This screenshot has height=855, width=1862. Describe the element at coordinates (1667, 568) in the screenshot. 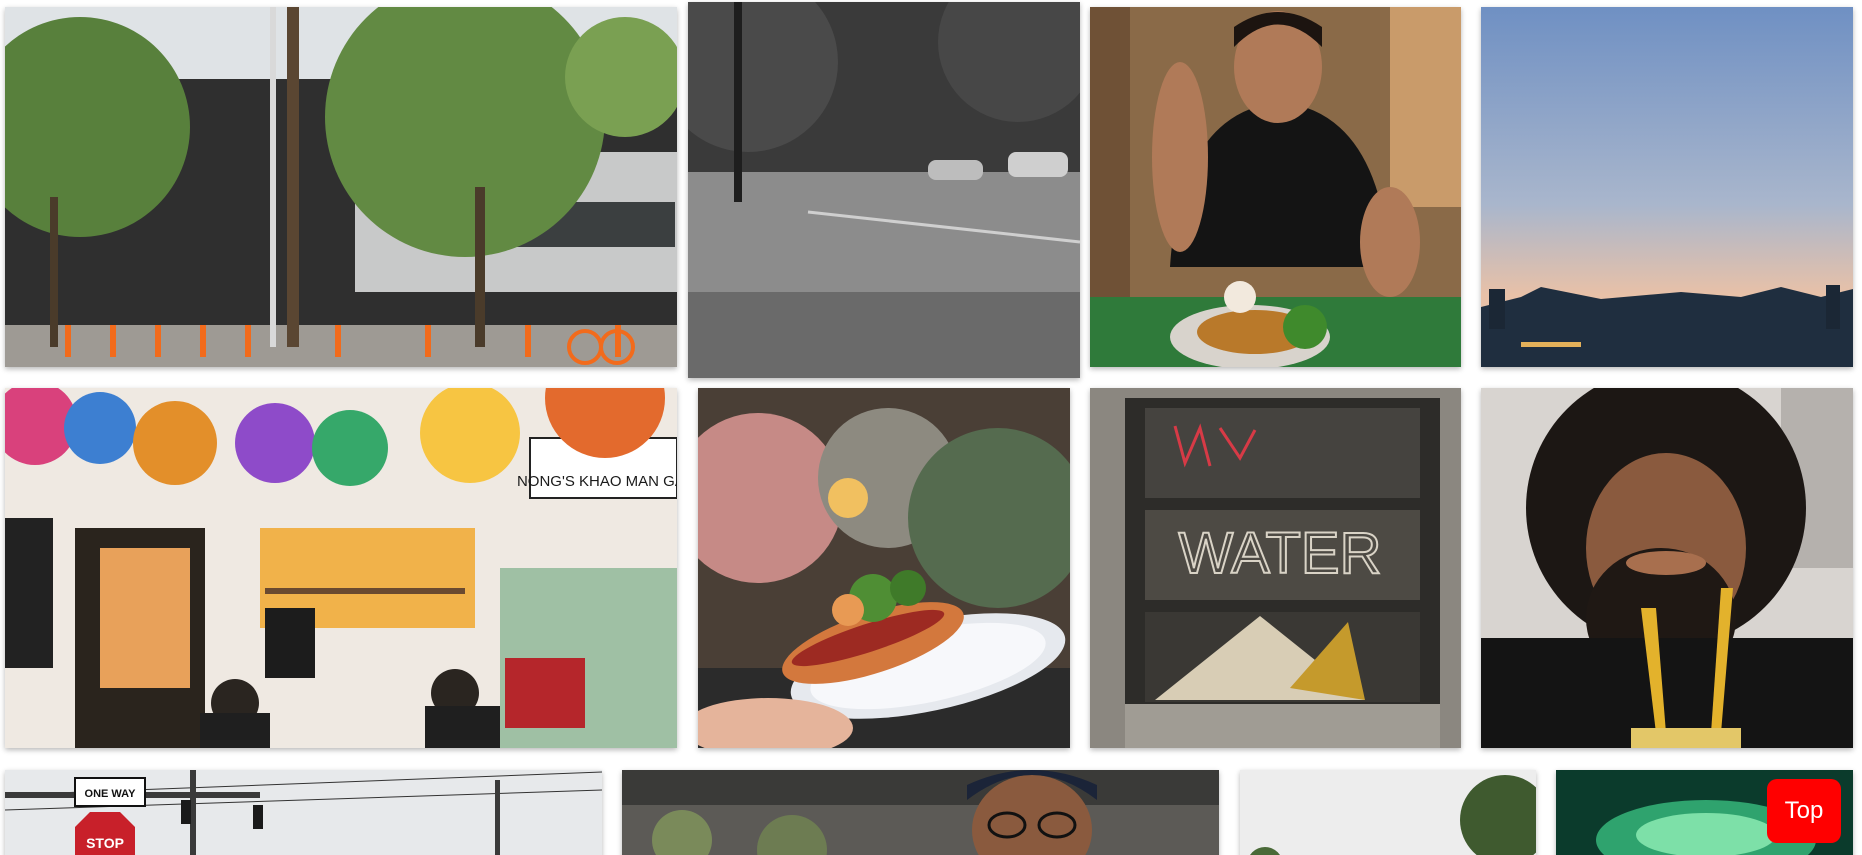

I see `photo-bearded-man` at that location.